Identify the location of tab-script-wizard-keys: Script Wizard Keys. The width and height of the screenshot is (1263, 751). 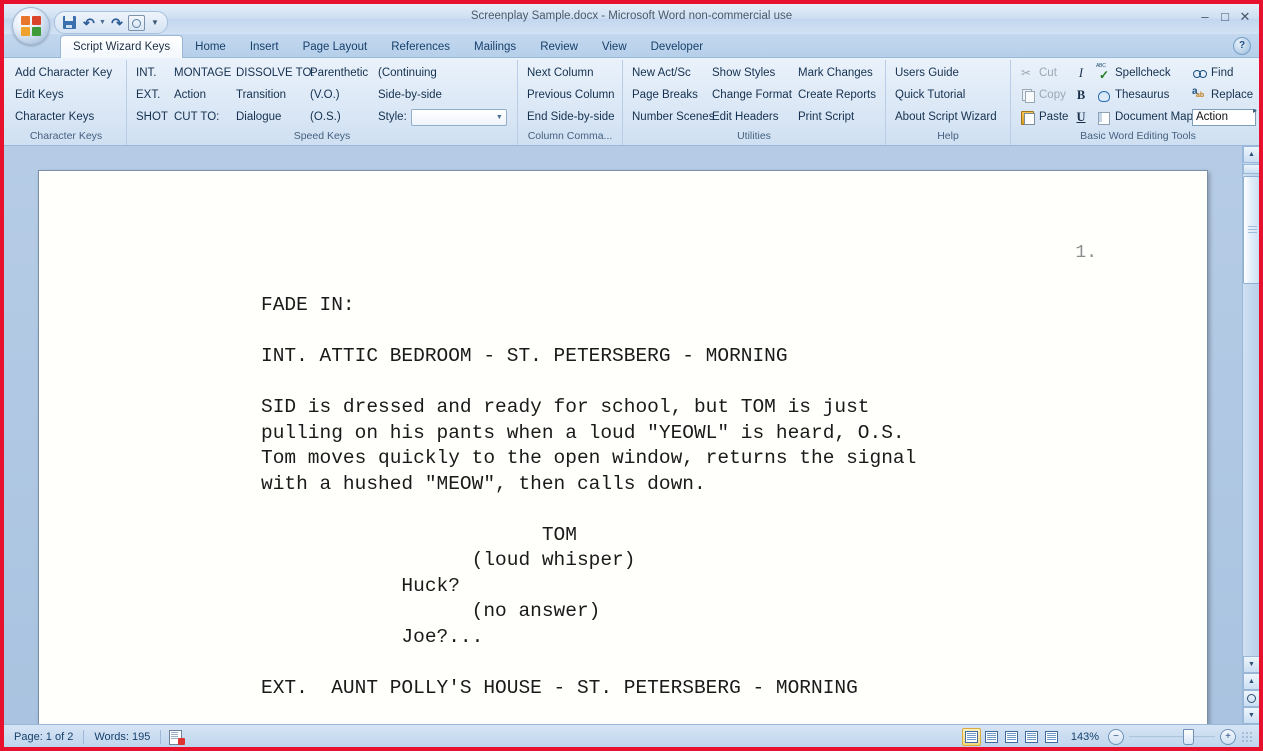
(122, 46).